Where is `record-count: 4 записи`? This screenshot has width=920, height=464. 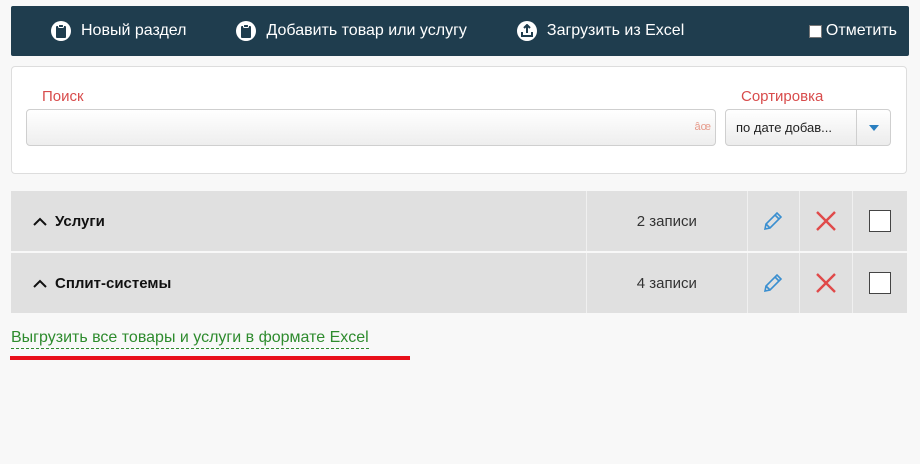
record-count: 4 записи is located at coordinates (667, 283).